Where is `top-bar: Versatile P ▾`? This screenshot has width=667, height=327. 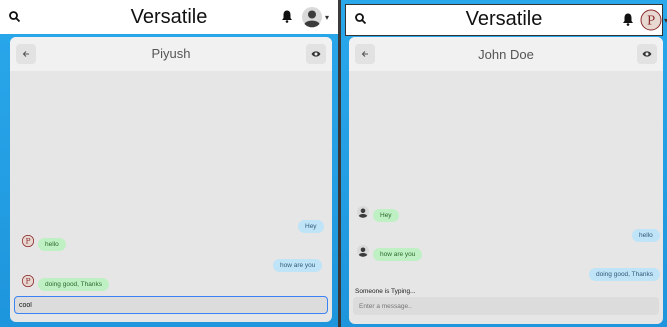
top-bar: Versatile P ▾ is located at coordinates (506, 20).